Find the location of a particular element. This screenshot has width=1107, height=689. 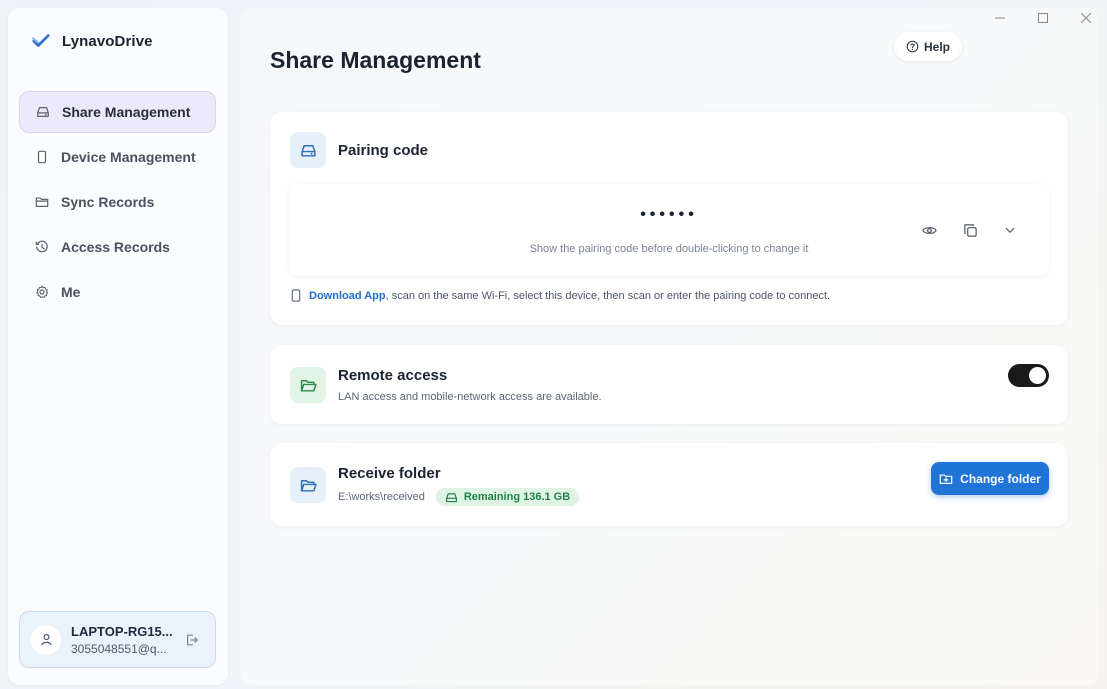

logout-icon is located at coordinates (192, 640).